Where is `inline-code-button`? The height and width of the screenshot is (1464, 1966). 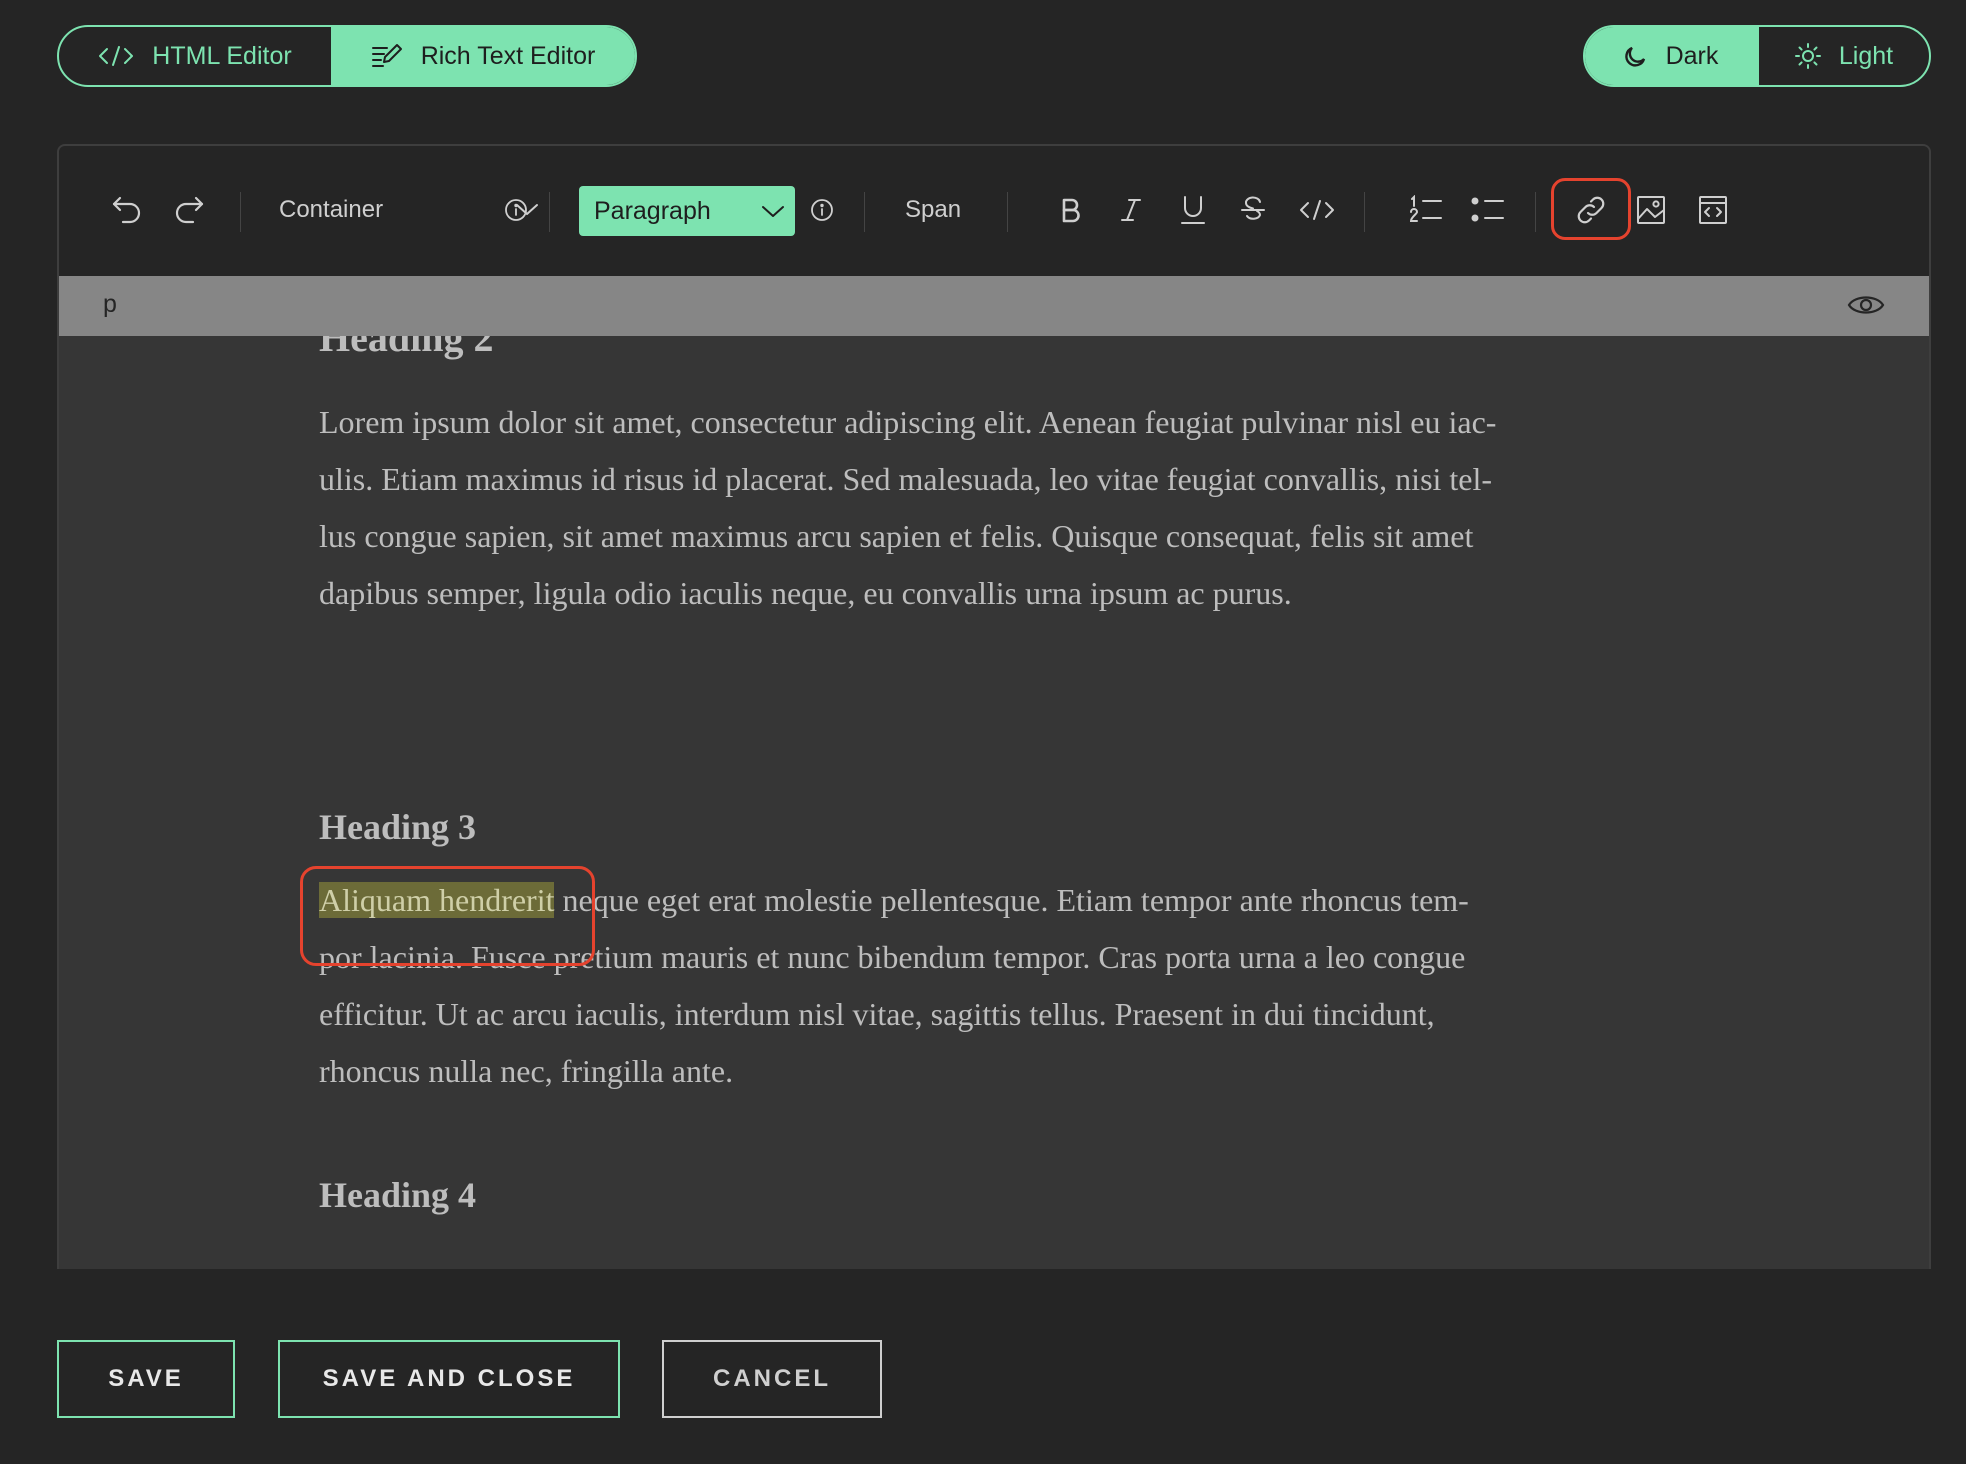
inline-code-button is located at coordinates (1317, 210).